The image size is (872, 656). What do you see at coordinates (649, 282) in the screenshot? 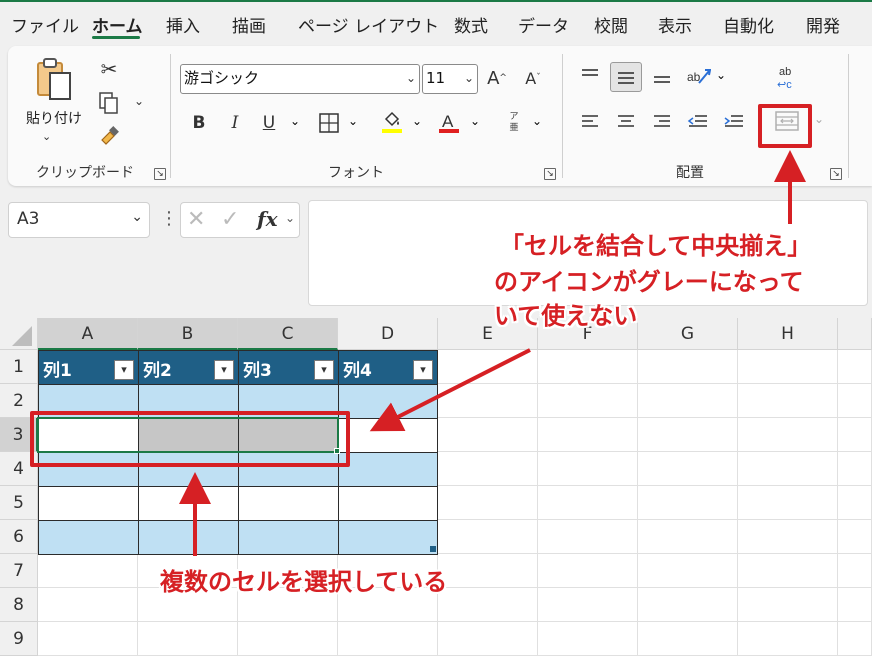
I see `merge-note-line-2: のアイコンがグレーになって` at bounding box center [649, 282].